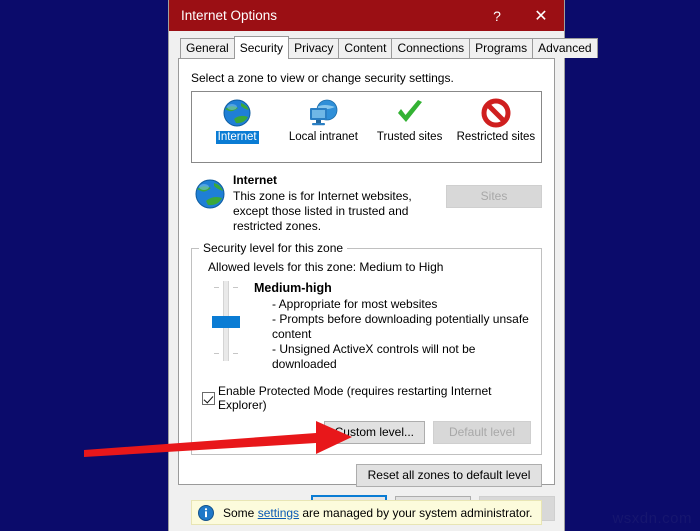 The image size is (700, 531). I want to click on slider-thumb, so click(226, 322).